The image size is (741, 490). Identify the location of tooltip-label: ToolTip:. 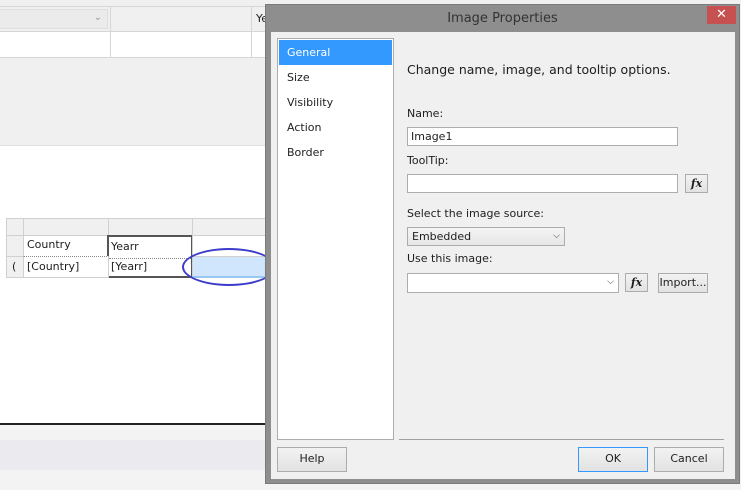
(428, 160).